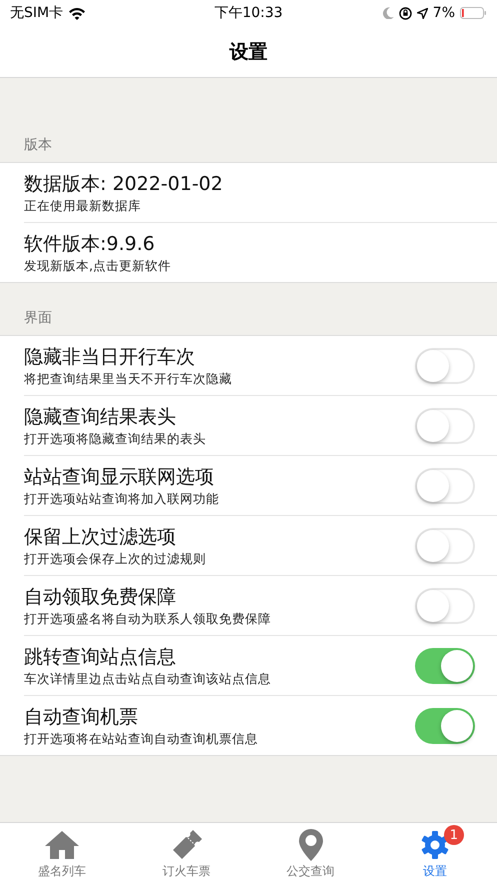  Describe the element at coordinates (128, 378) in the screenshot. I see `row-subtitle: 将把查询结果里当天不开行车次隐藏` at that location.